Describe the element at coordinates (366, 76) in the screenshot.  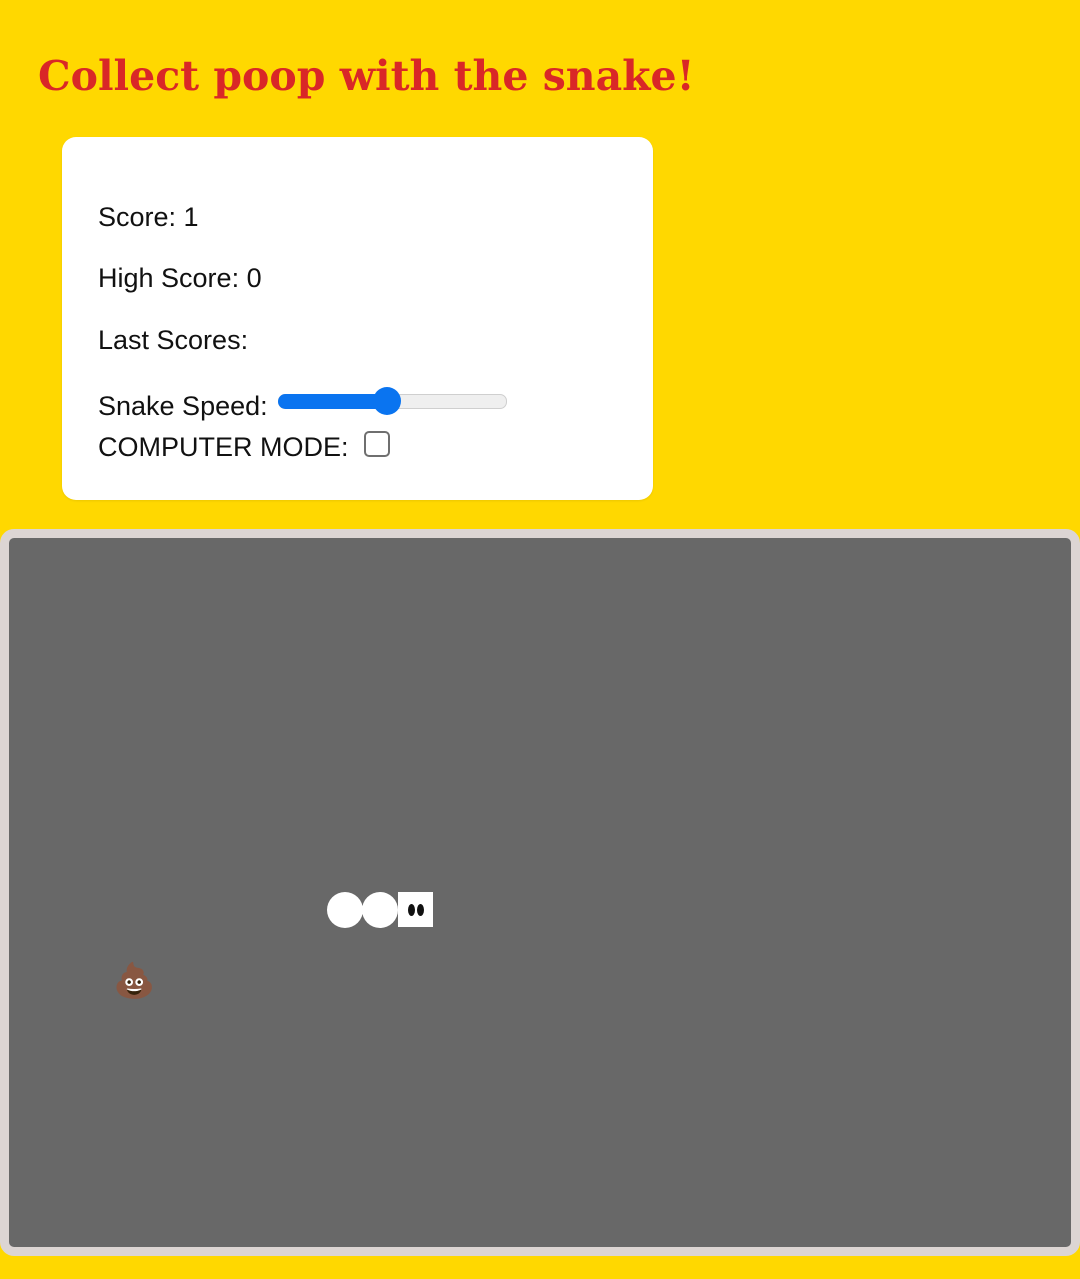
I see `page-title: Collect poop with the snake!` at that location.